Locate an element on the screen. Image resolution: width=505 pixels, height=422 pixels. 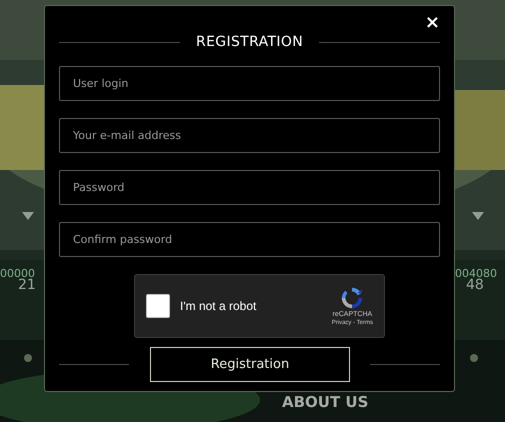
captcha-label: I'm not a robot is located at coordinates (219, 306).